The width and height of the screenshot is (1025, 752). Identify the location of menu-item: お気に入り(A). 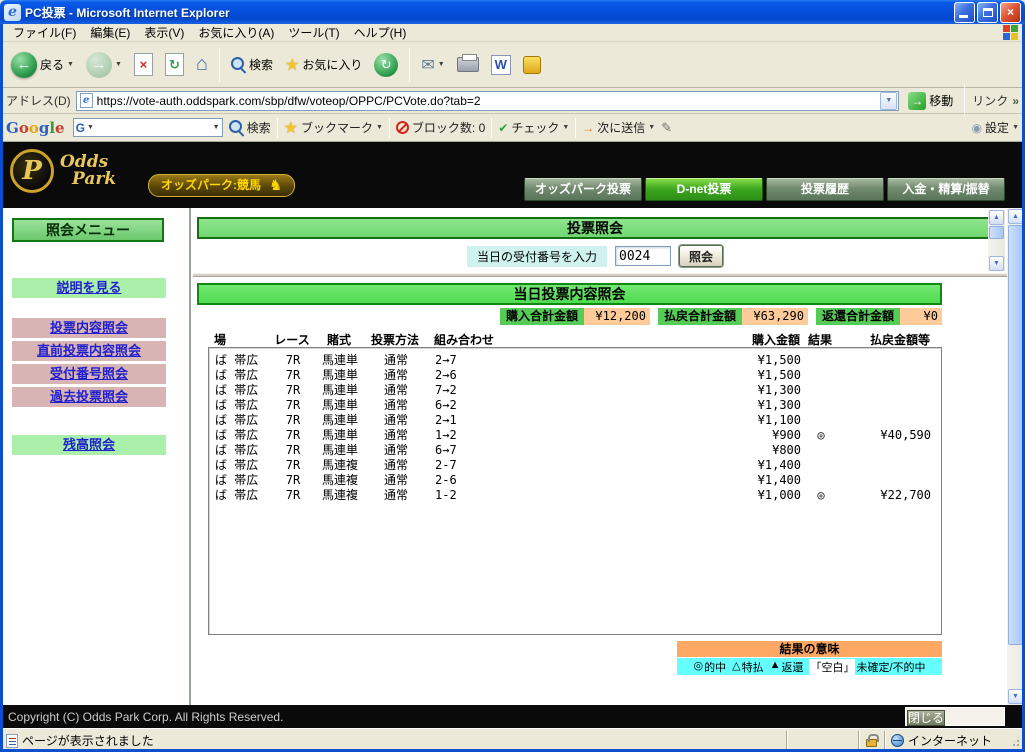
(236, 32).